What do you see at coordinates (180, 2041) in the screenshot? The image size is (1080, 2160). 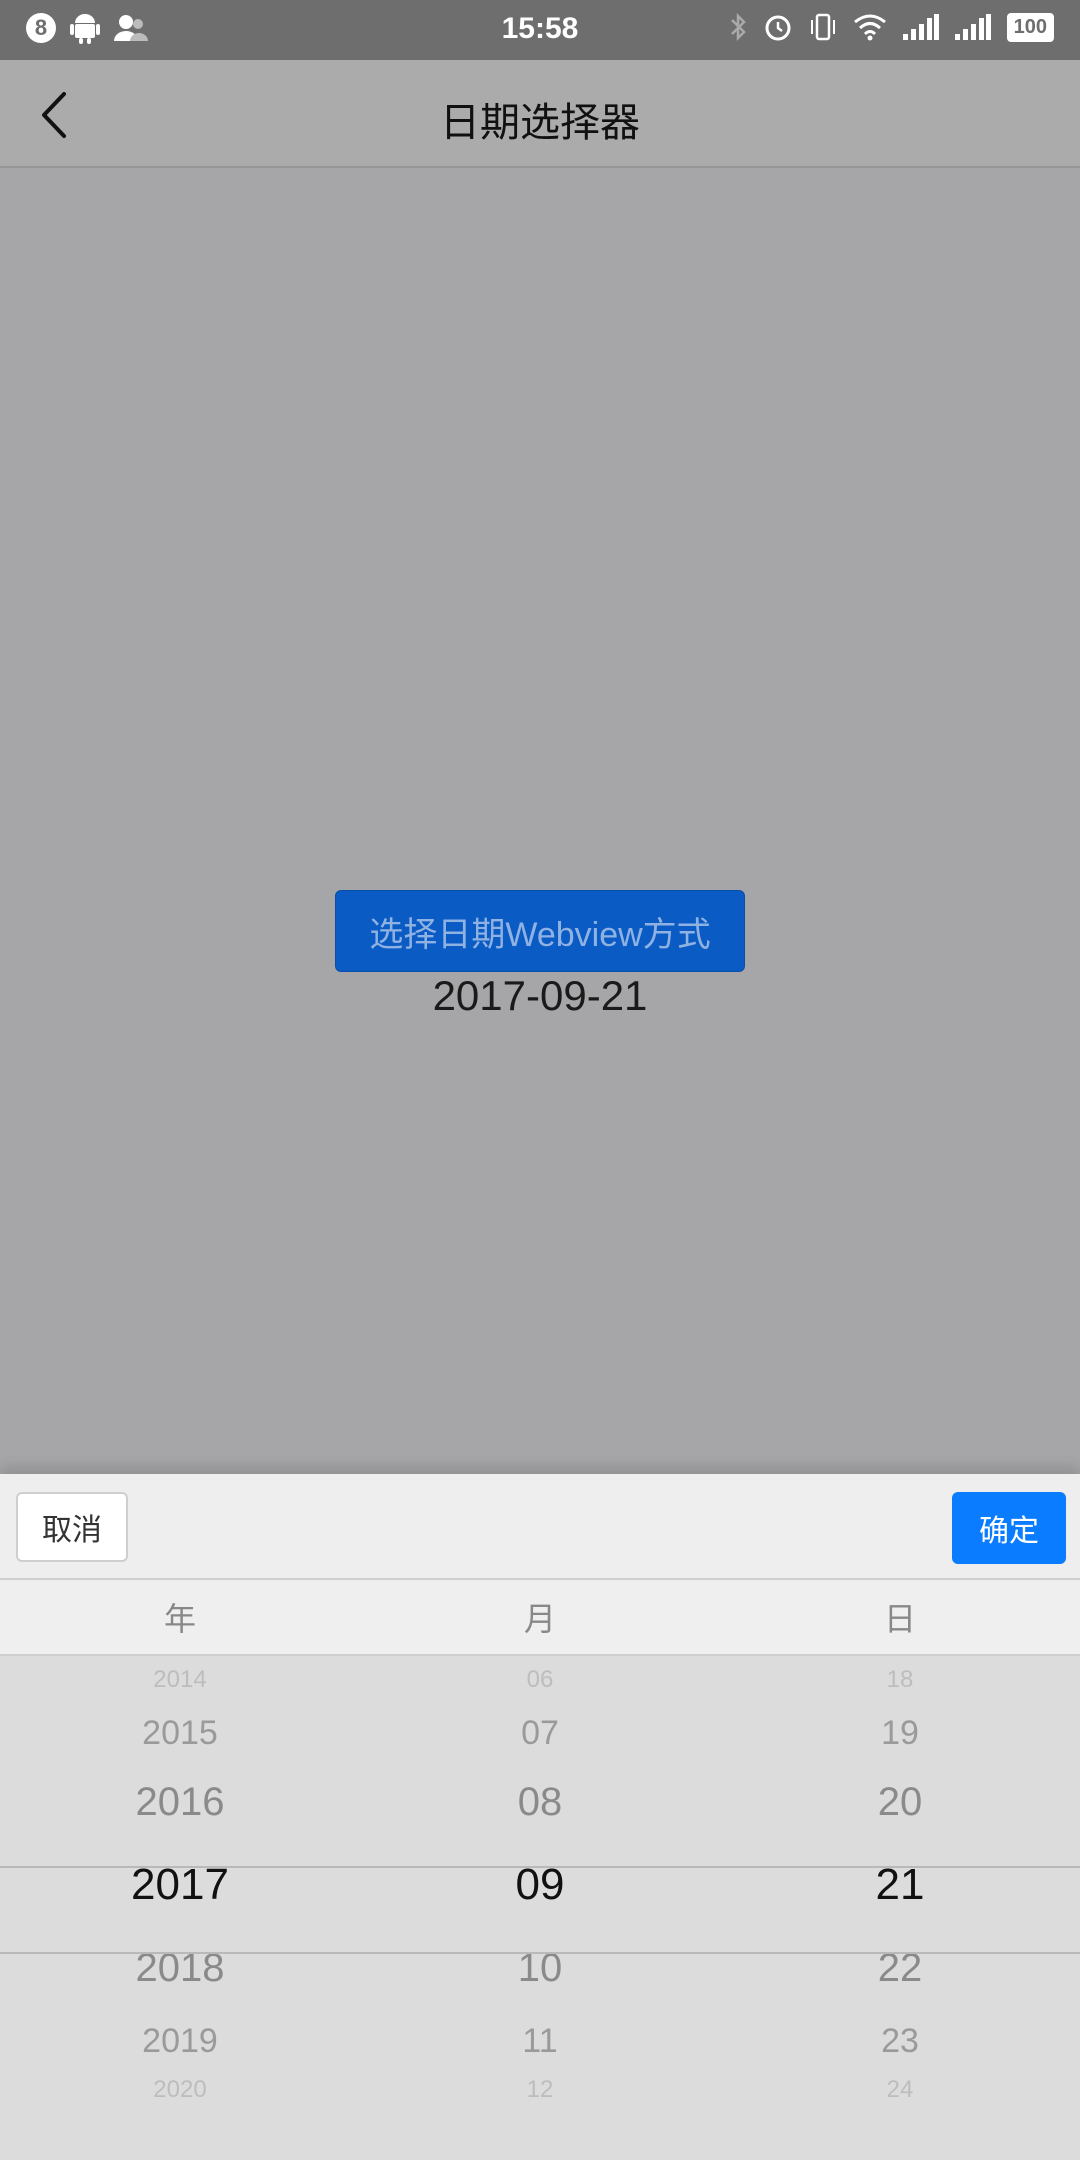 I see `year-option: 2019` at bounding box center [180, 2041].